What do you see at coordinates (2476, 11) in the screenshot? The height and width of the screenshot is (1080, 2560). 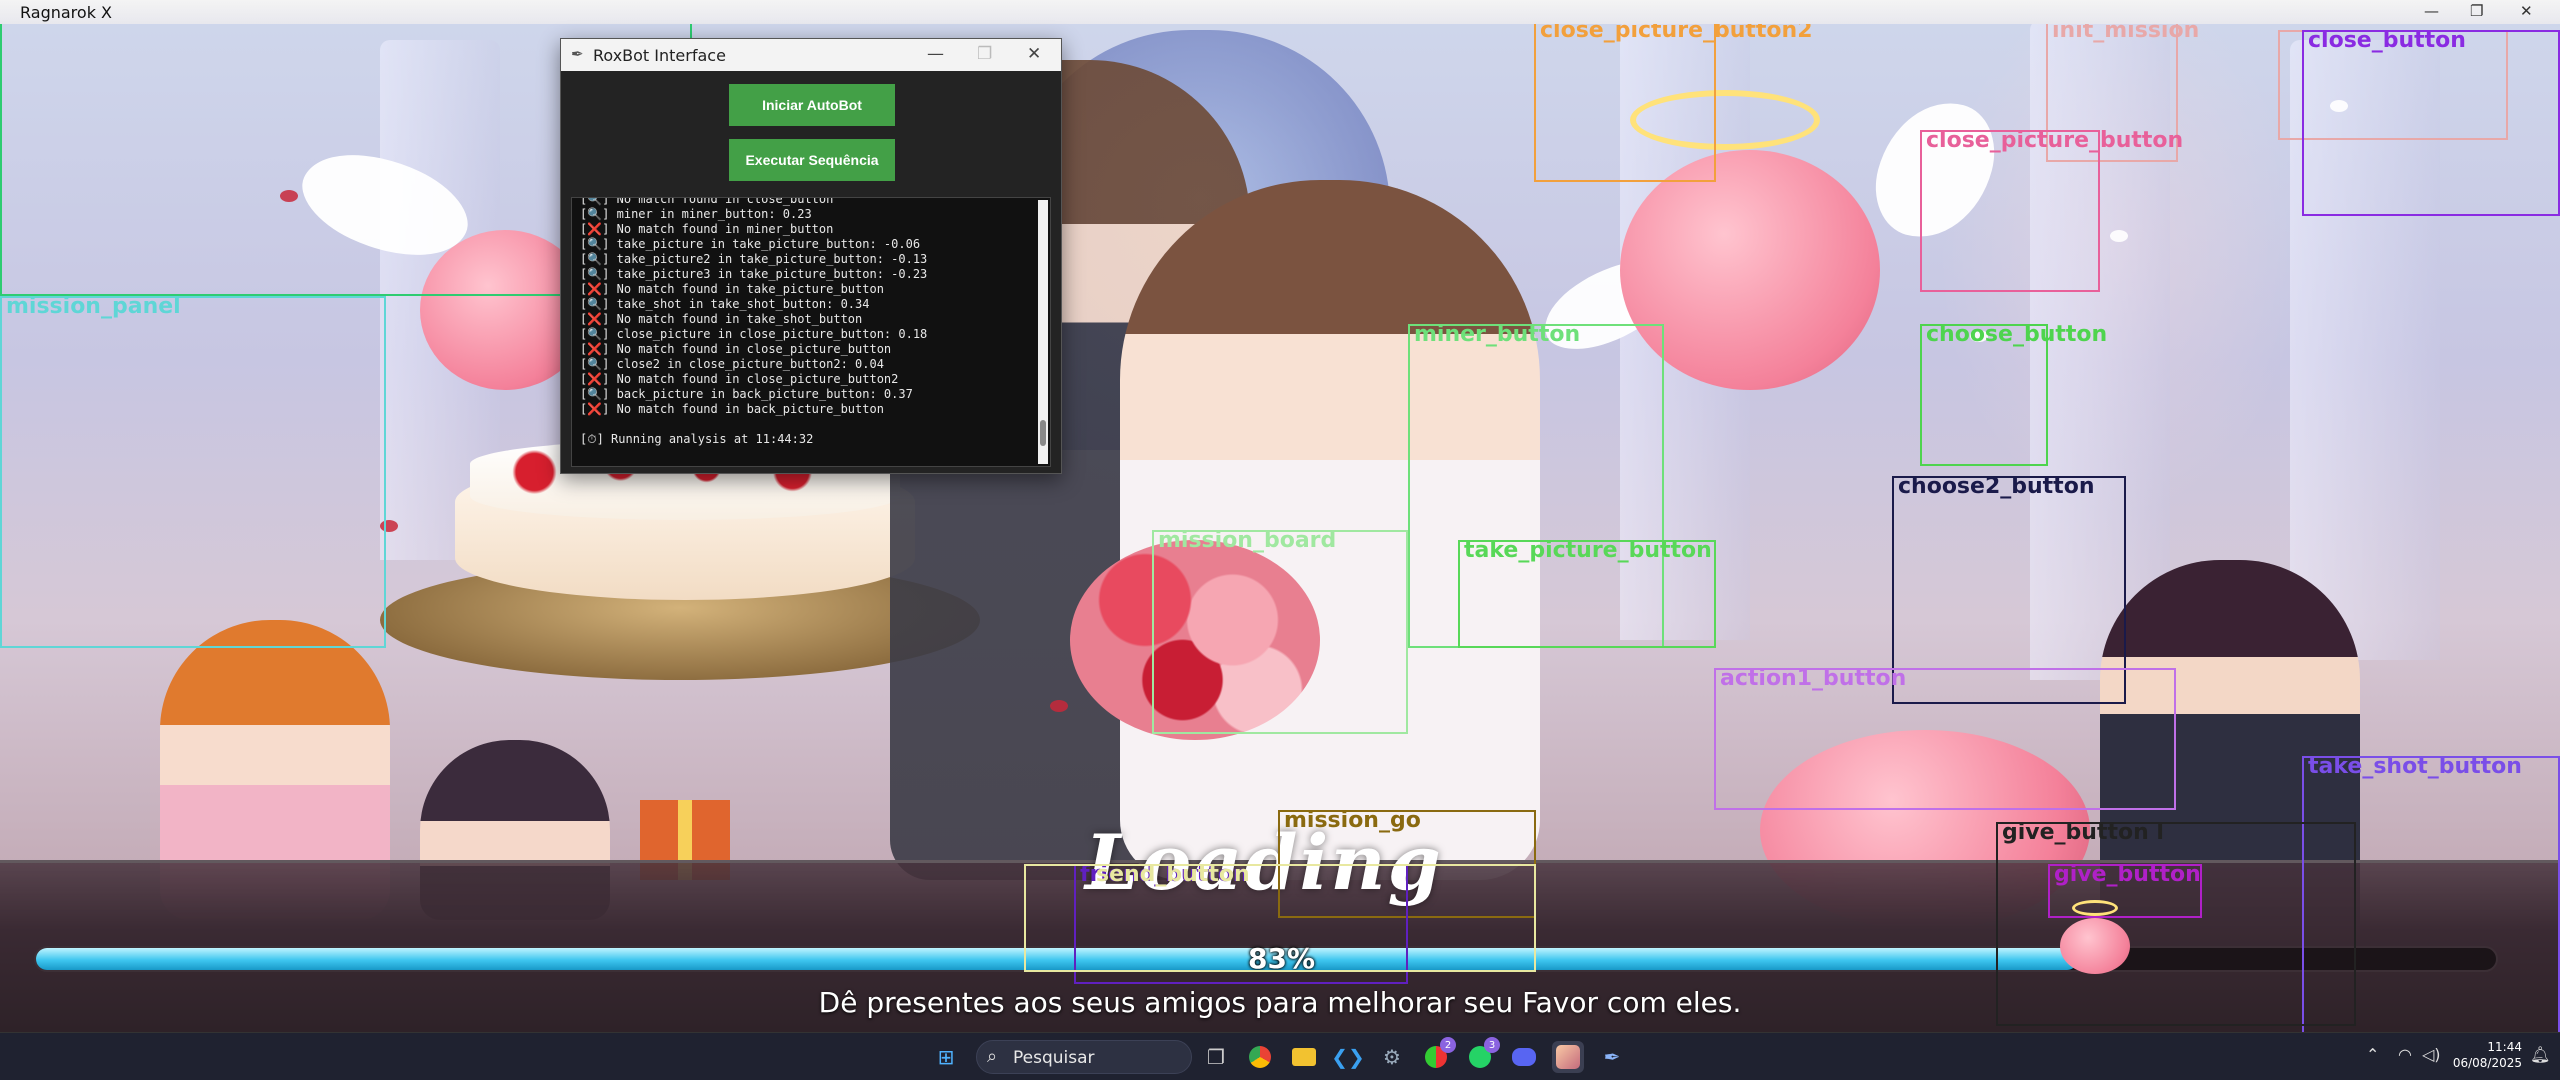 I see `game-maximize-button: ❐` at bounding box center [2476, 11].